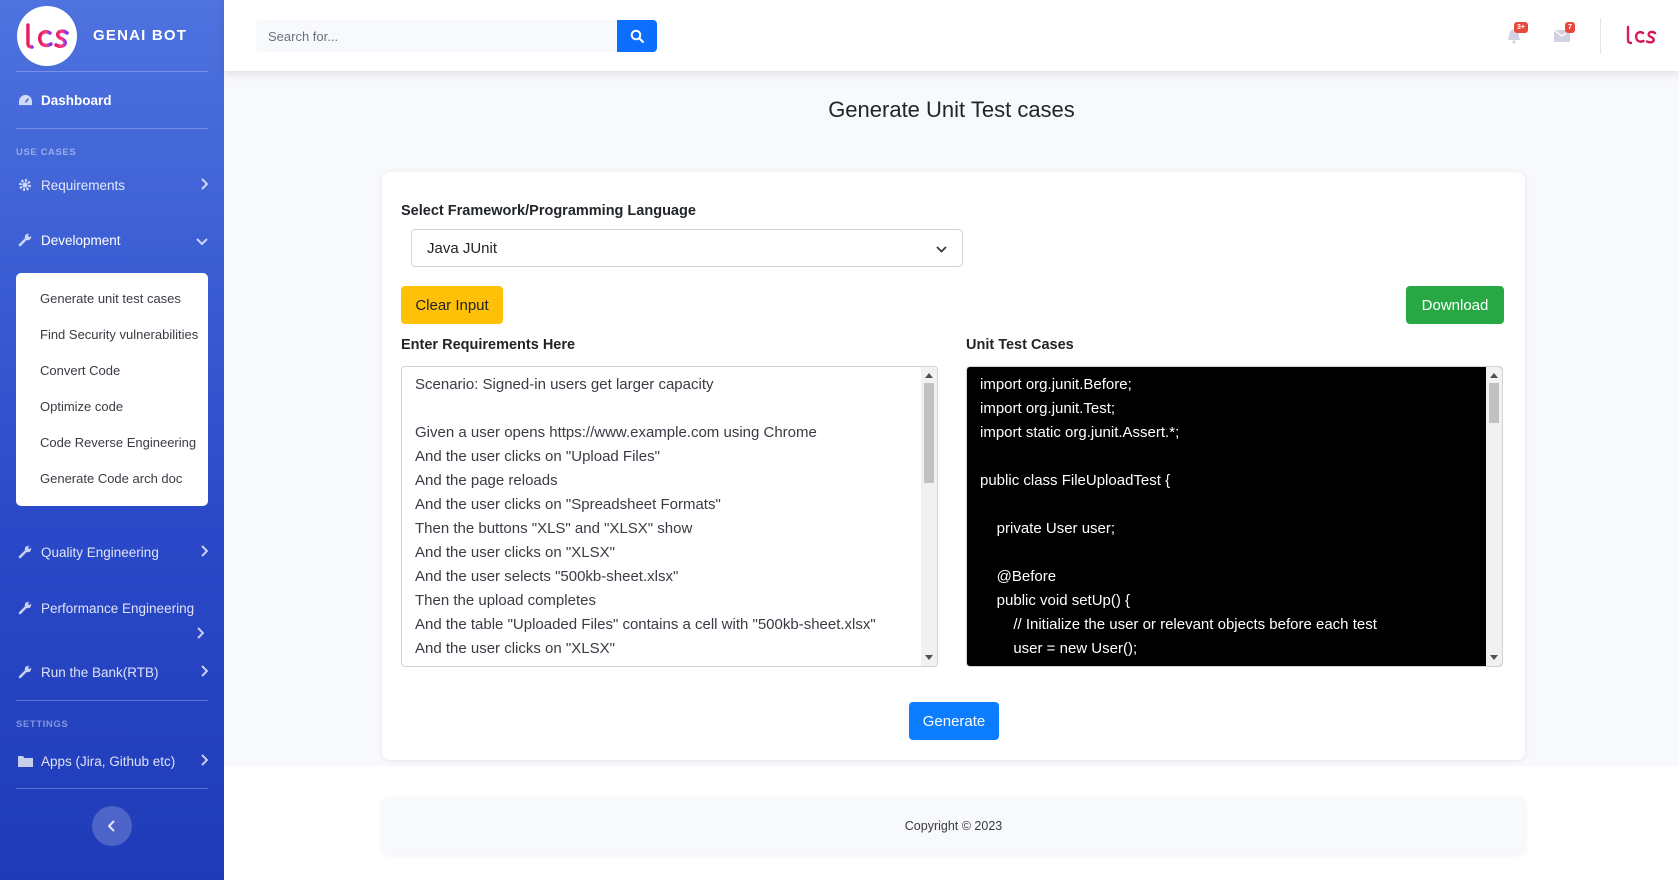  What do you see at coordinates (436, 36) in the screenshot?
I see `search-input` at bounding box center [436, 36].